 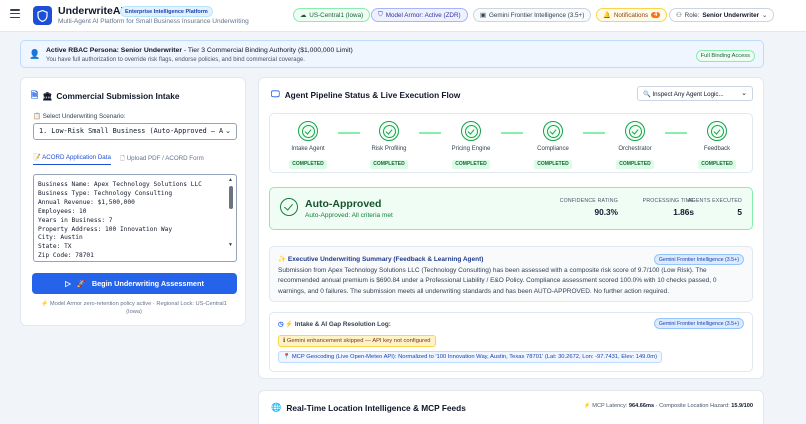 I want to click on log-model-badge: Gemini Frontier Intelligence (3.5+), so click(x=698, y=323).